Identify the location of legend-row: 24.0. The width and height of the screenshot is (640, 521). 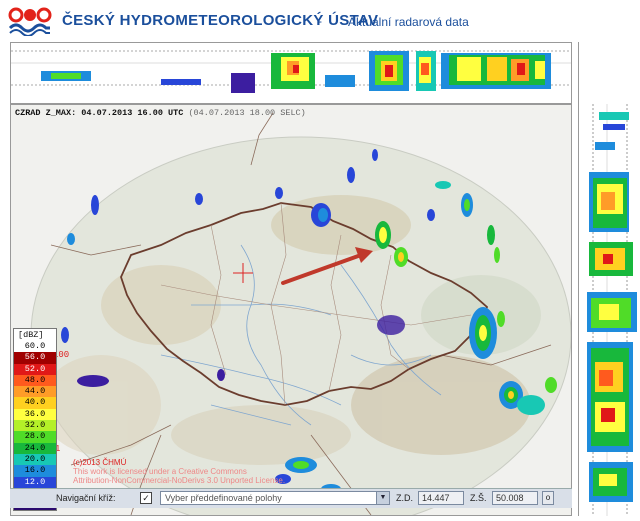
(35, 448).